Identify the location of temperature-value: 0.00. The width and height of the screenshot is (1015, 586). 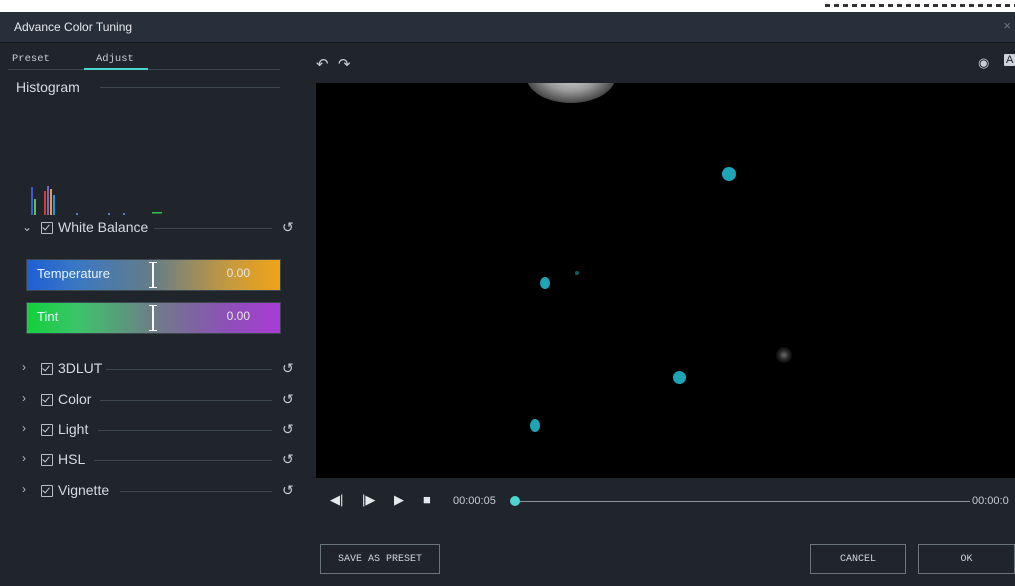
(238, 273).